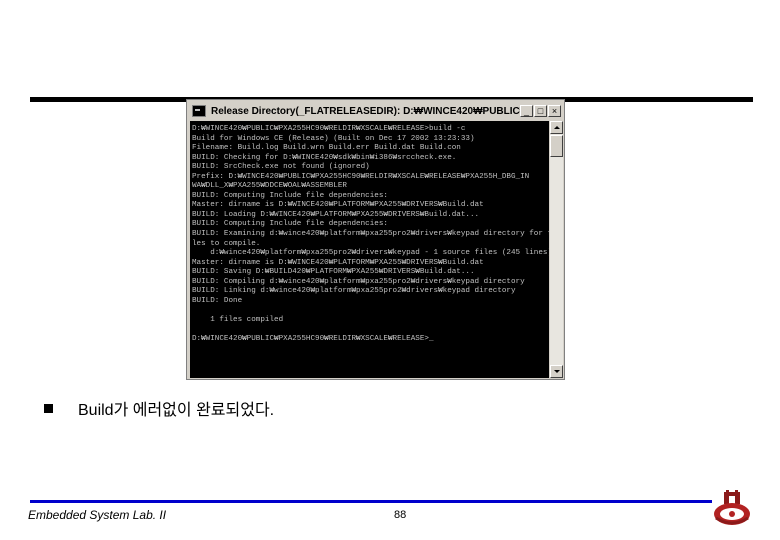 The width and height of the screenshot is (780, 540). Describe the element at coordinates (281, 167) in the screenshot. I see `console-line: BUILD: SrcCheck.exe not found (ignored)` at that location.